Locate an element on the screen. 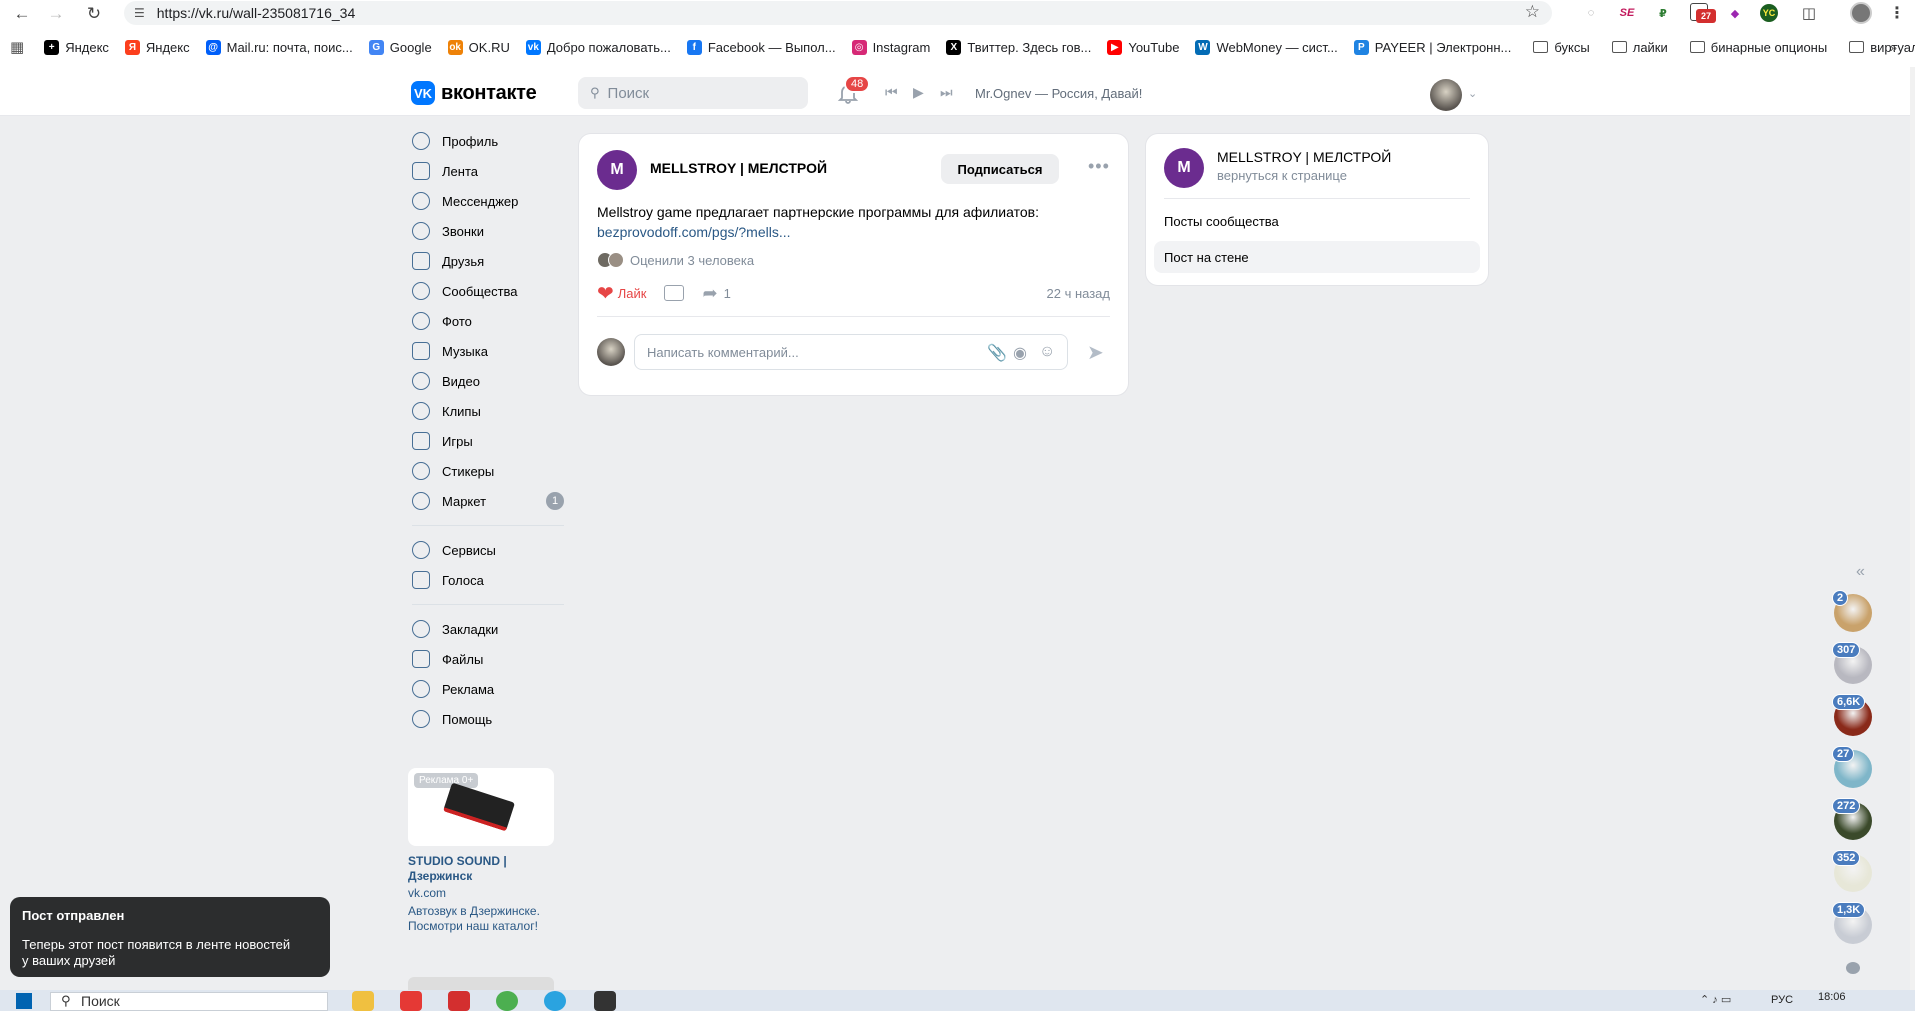  sidebar-item: Фото is located at coordinates (492, 321).